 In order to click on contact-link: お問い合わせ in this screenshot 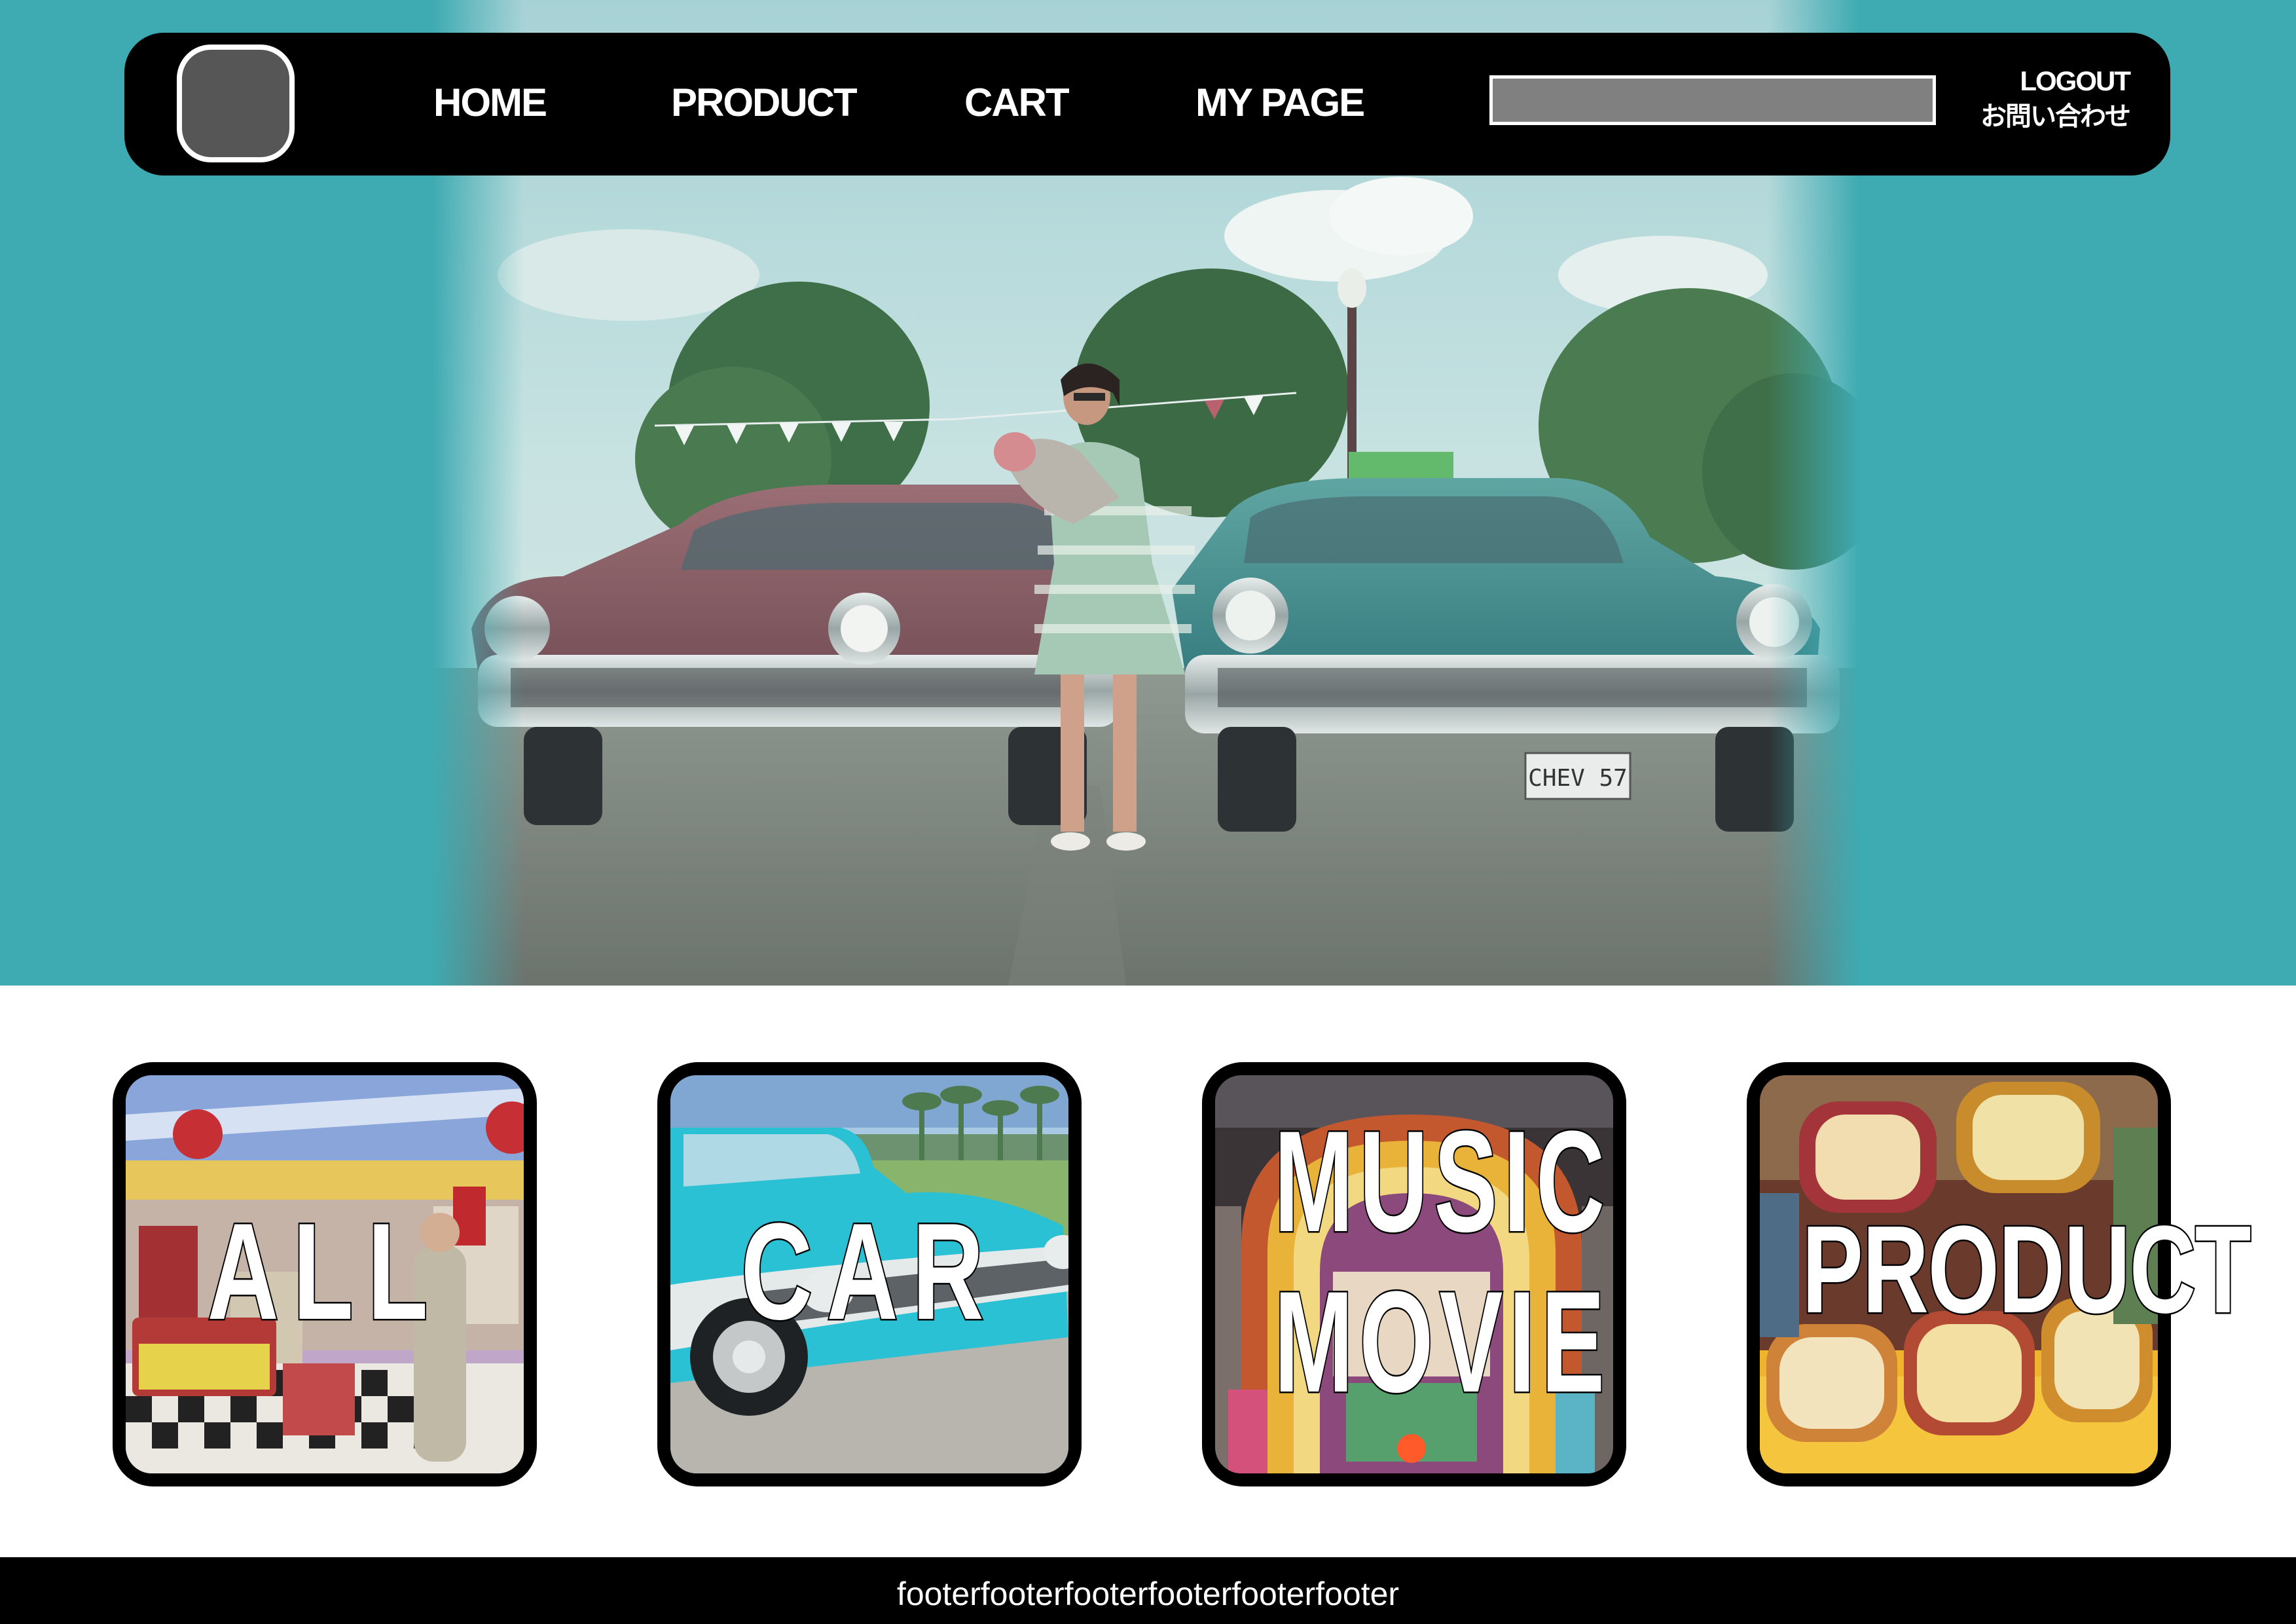, I will do `click(2055, 116)`.